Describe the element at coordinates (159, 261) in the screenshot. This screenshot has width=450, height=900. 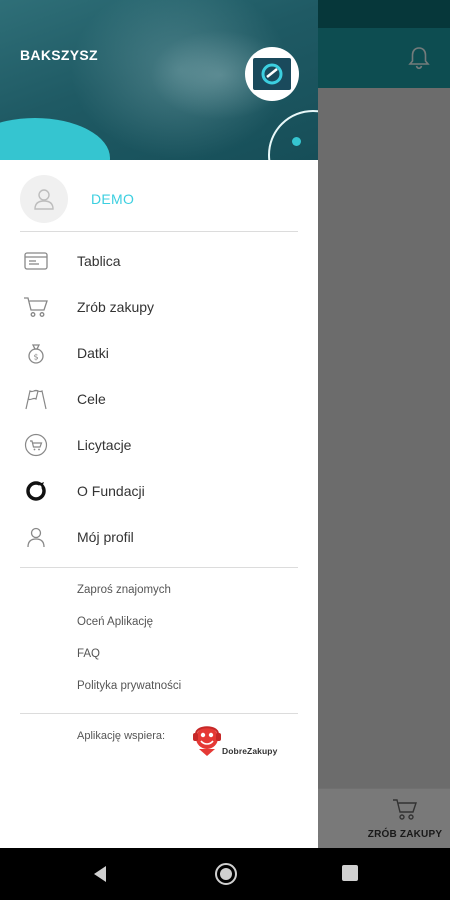
I see `menu-item-tablica: Tablica` at that location.